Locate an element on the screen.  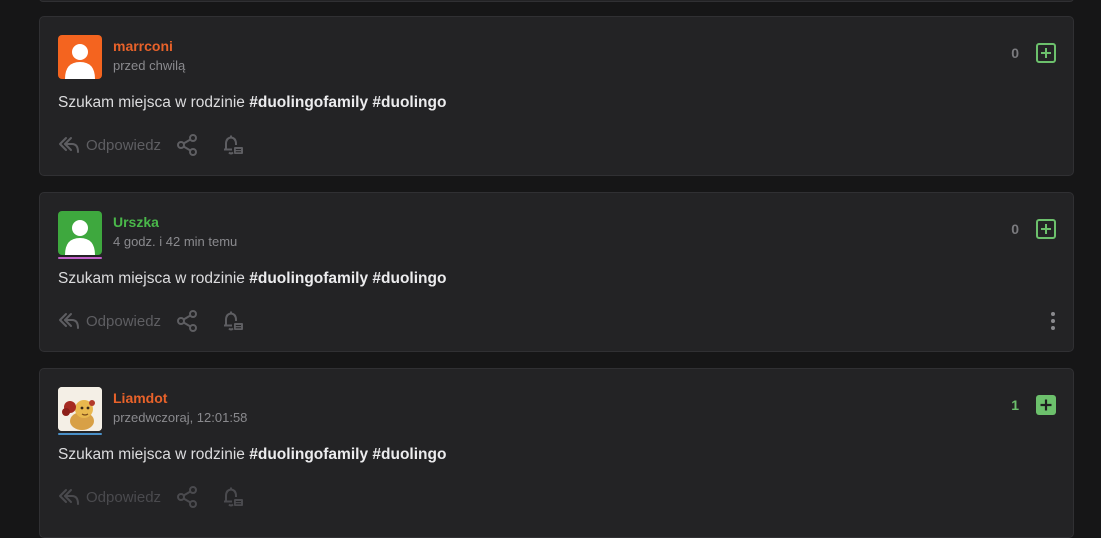
username: Liamdot is located at coordinates (140, 398).